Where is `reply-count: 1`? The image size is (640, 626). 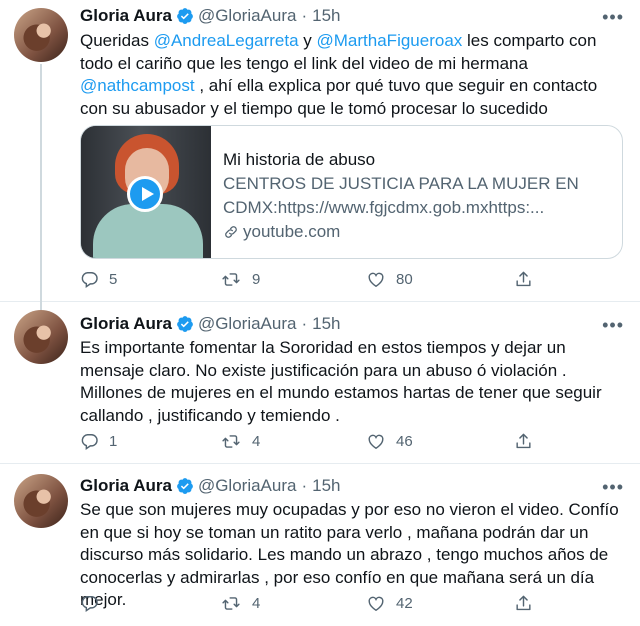
reply-count: 1 is located at coordinates (113, 441).